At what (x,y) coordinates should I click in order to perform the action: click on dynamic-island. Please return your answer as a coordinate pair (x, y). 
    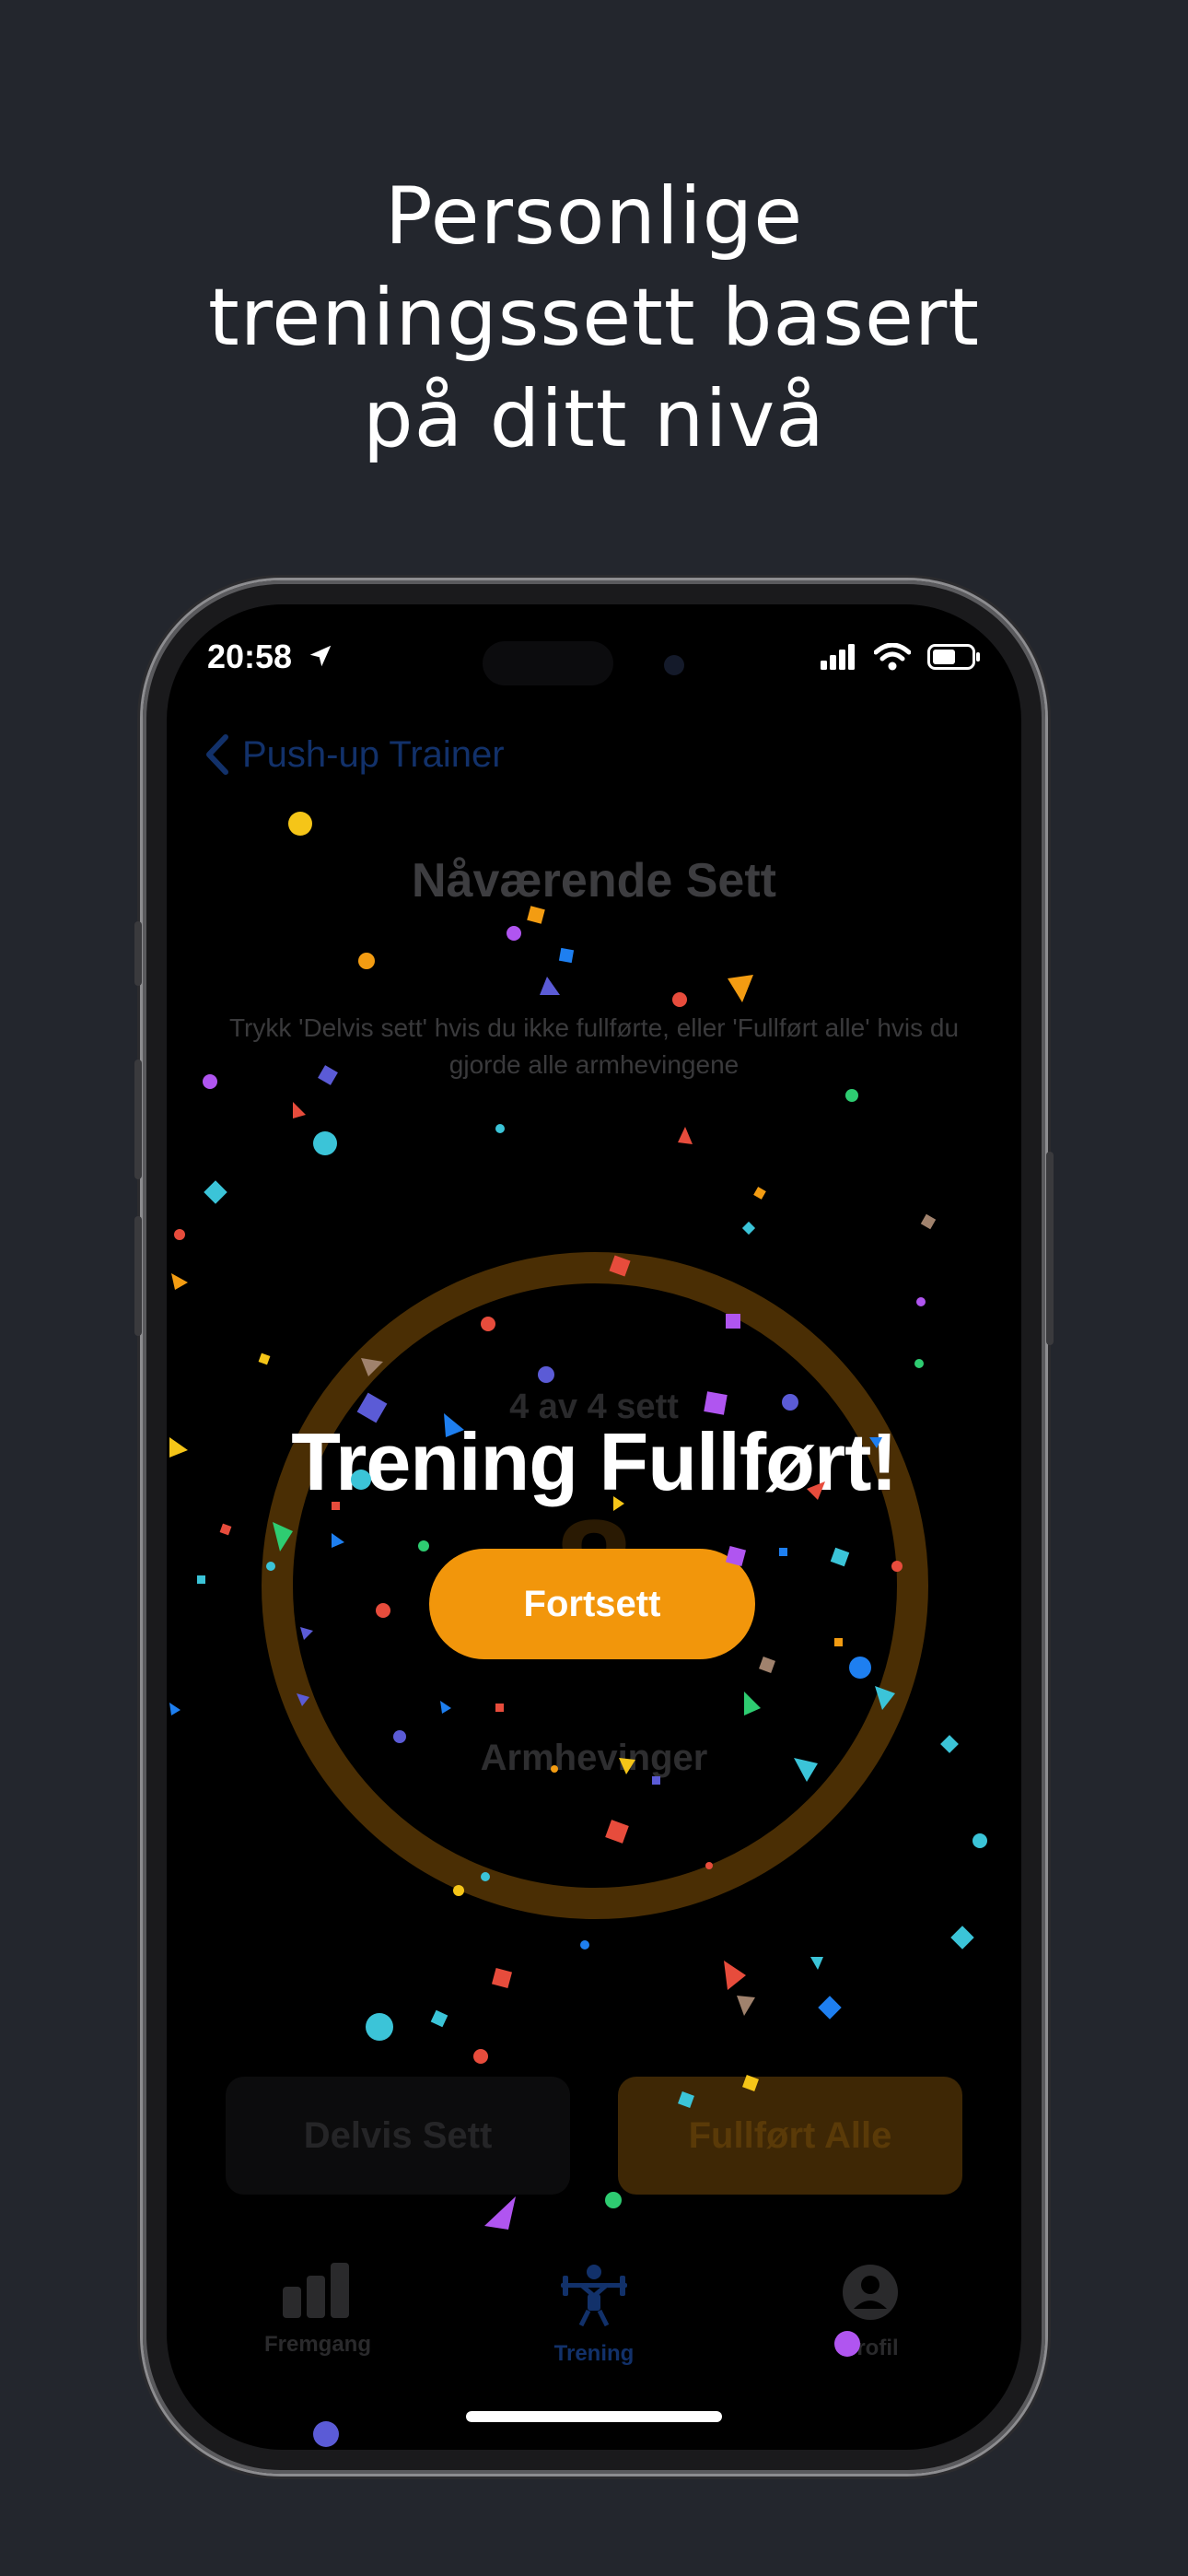
    Looking at the image, I should click on (548, 663).